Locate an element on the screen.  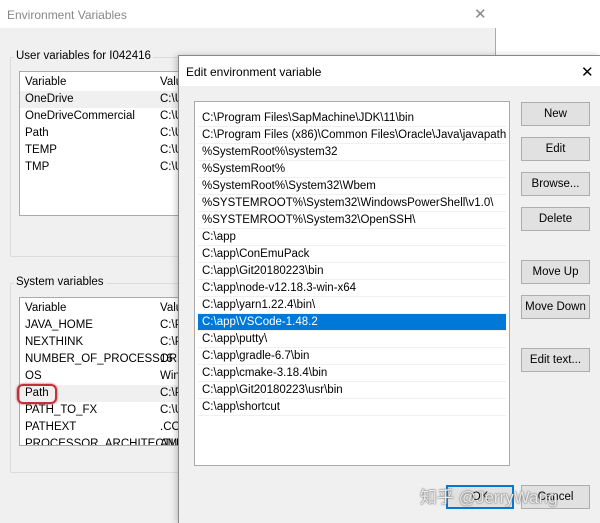
variable-name: PROCESSOR_ARCHITECTU is located at coordinates (102, 442).